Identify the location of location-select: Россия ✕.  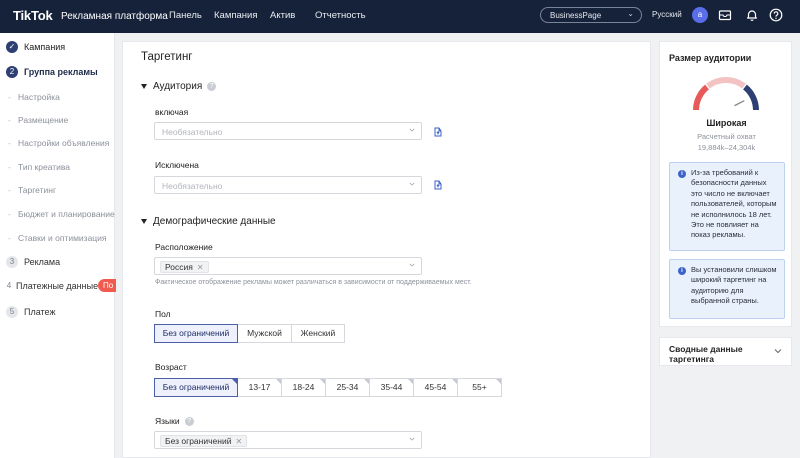
(288, 266).